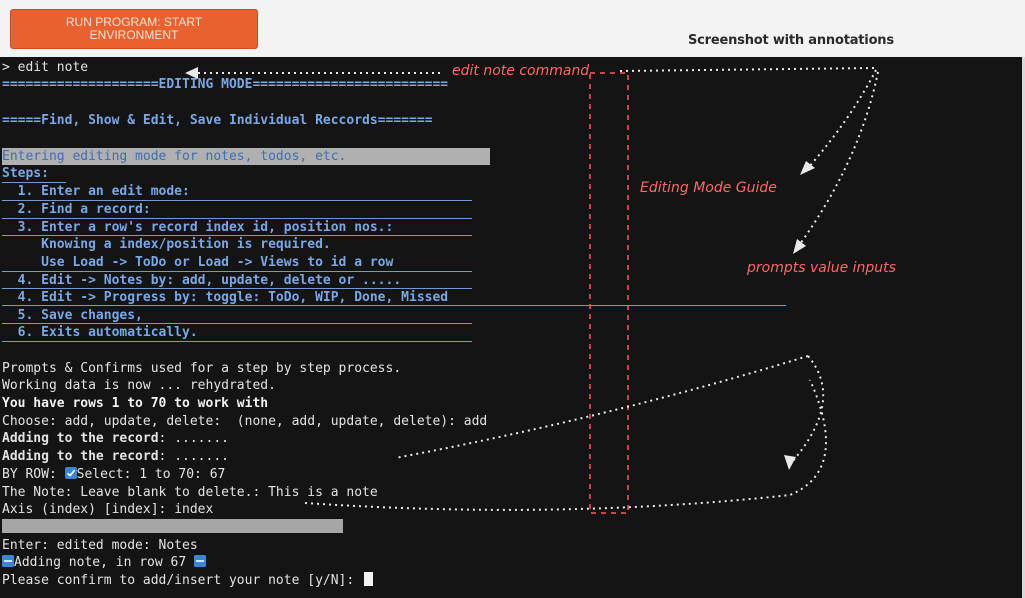 This screenshot has width=1025, height=598. Describe the element at coordinates (139, 385) in the screenshot. I see `working-line: Working data is now ... rehydrated.` at that location.